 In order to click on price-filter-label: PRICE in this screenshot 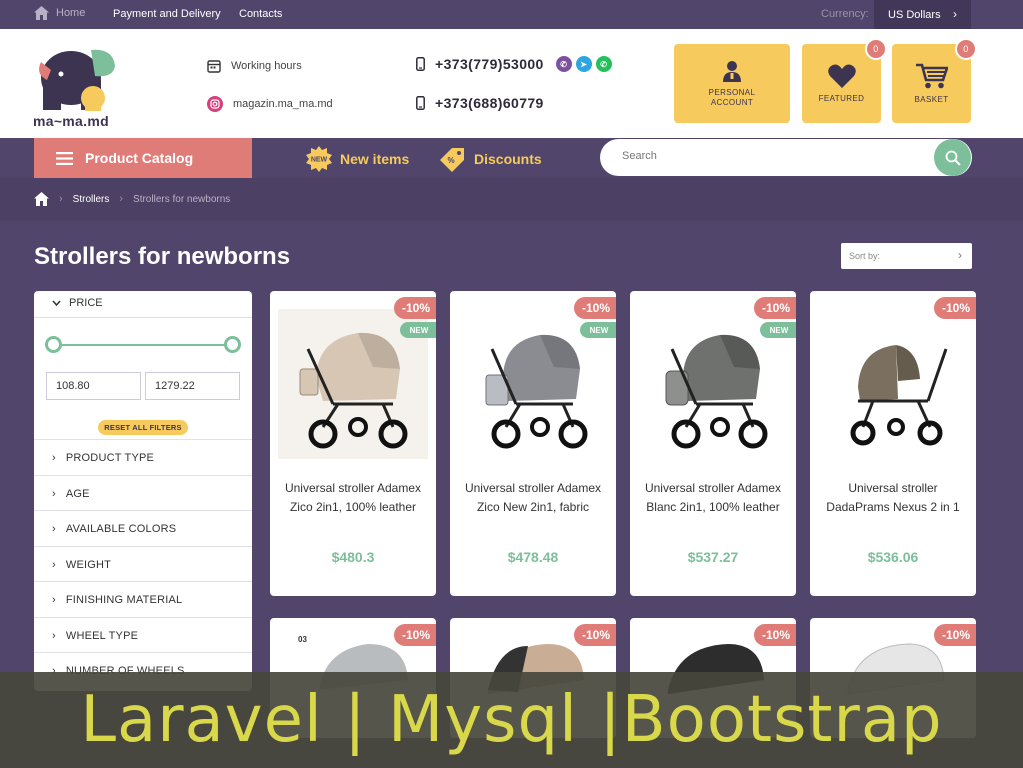, I will do `click(86, 303)`.